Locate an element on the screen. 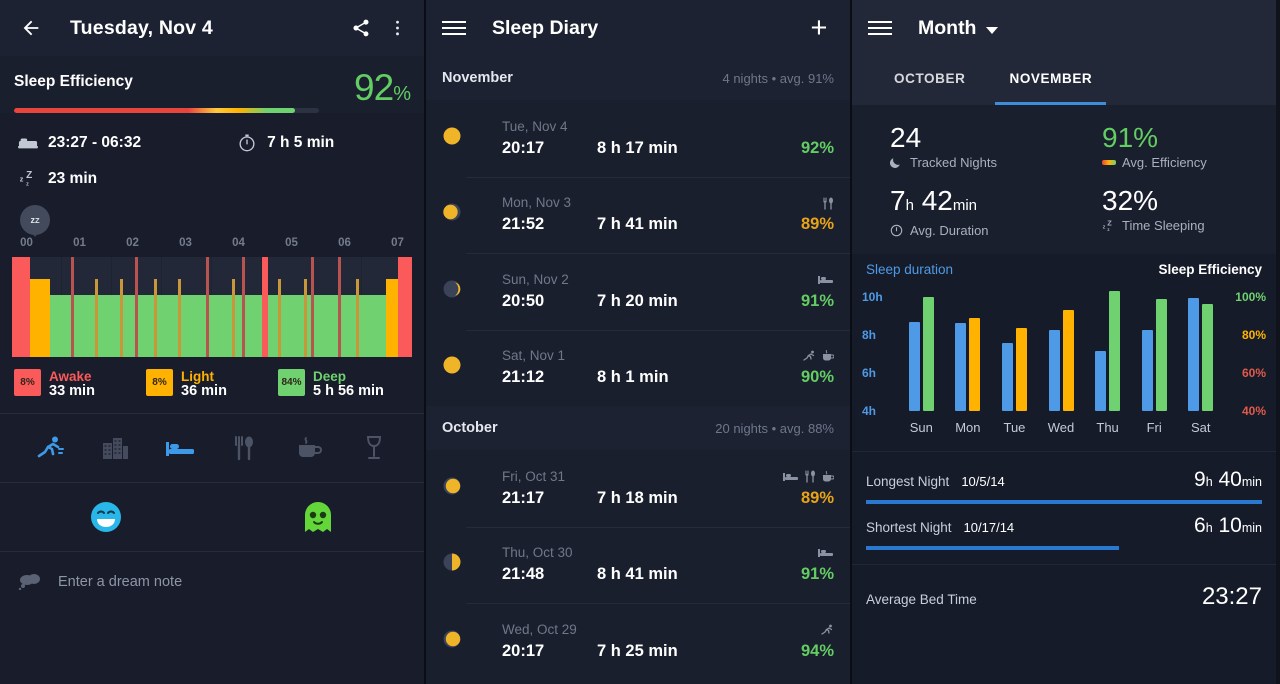 The width and height of the screenshot is (1280, 684). efficiency-bar is located at coordinates (1161, 355).